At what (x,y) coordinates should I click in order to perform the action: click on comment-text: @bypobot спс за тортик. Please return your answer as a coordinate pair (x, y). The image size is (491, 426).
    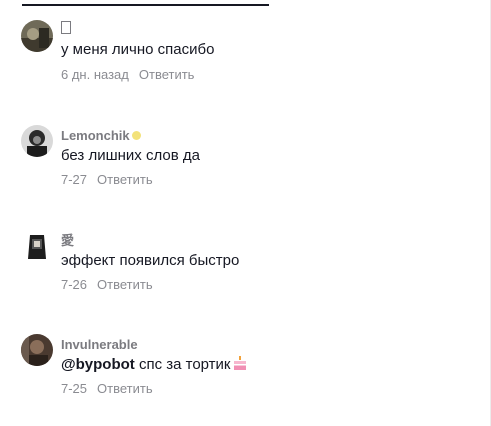
    Looking at the image, I should click on (154, 366).